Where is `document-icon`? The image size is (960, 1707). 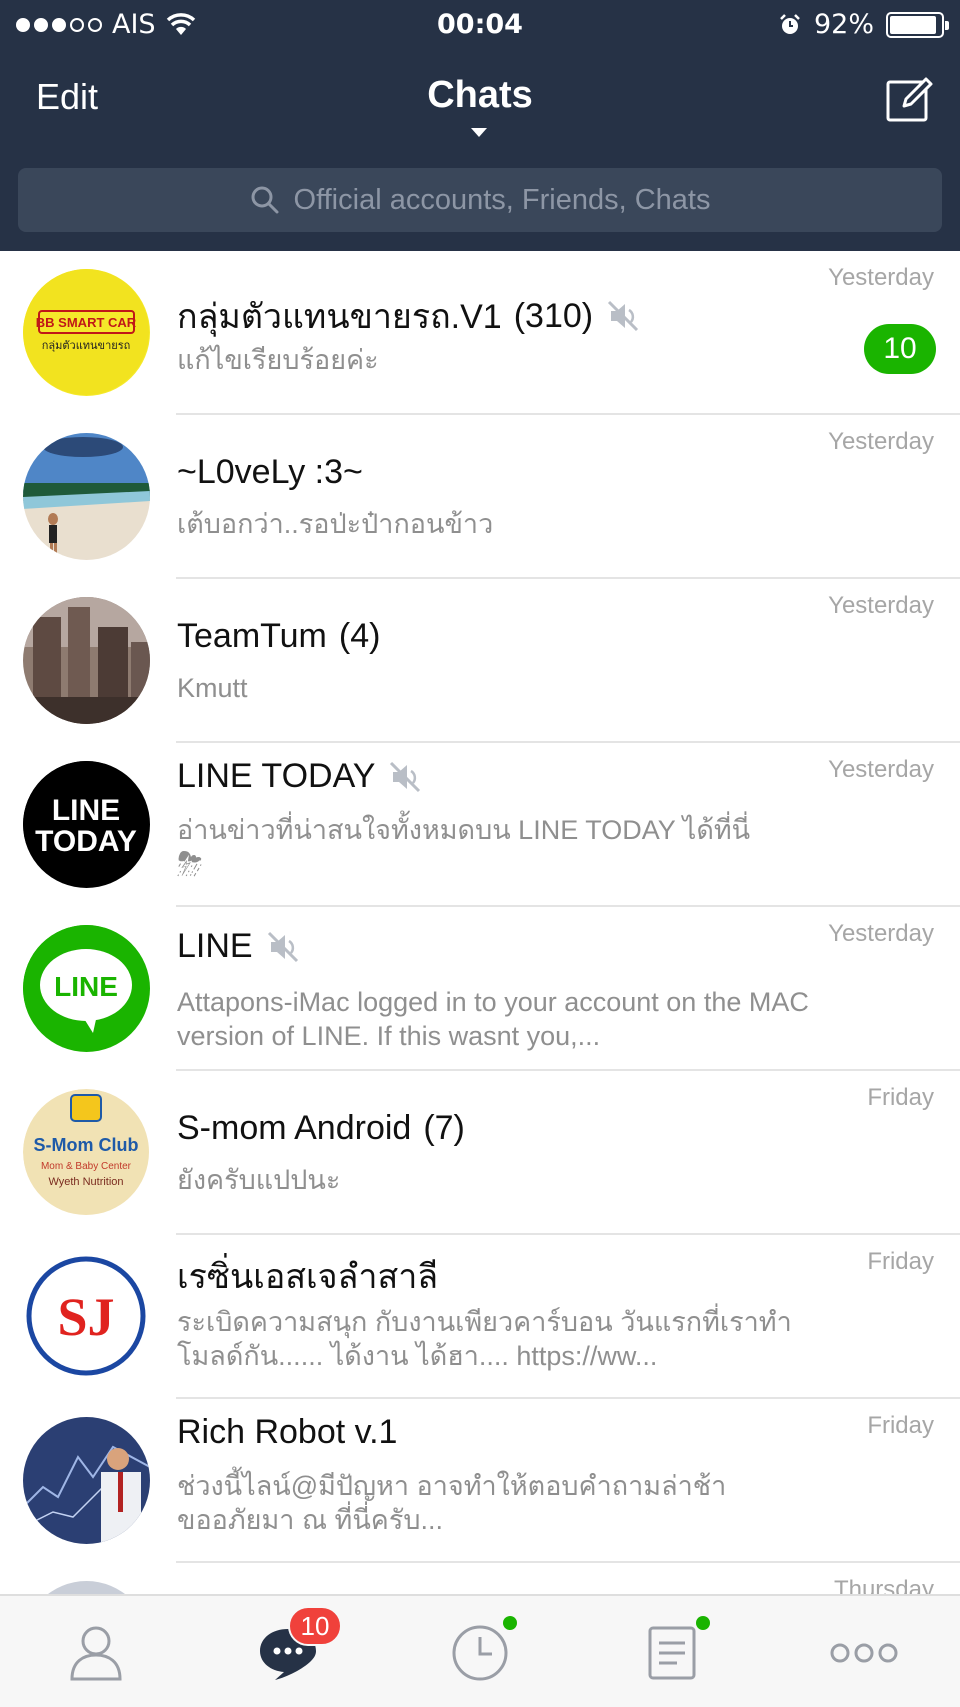 document-icon is located at coordinates (672, 1652).